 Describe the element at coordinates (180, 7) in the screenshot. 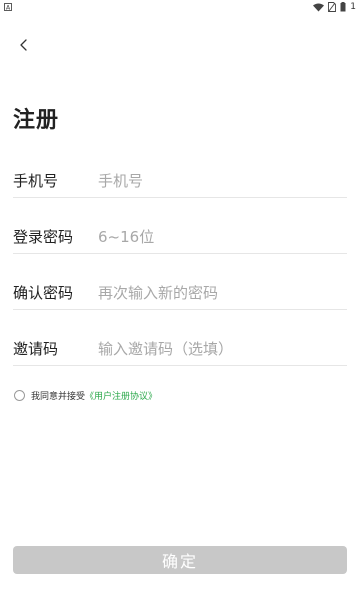

I see `status-bar: A 1` at that location.